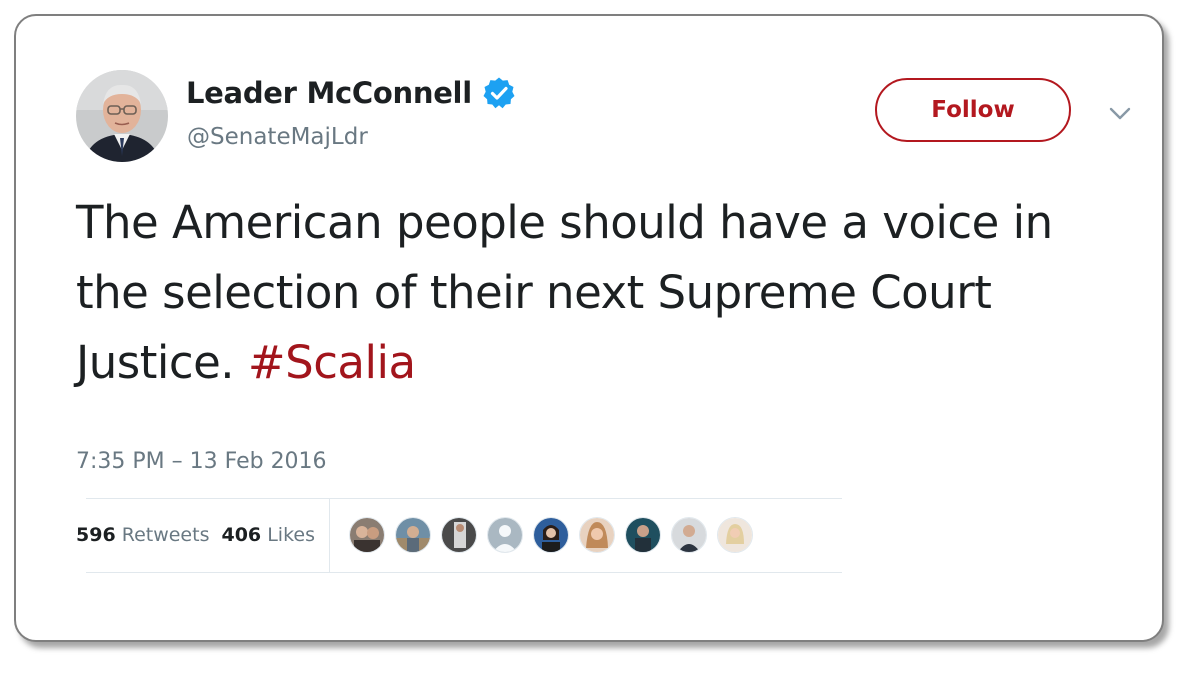  Describe the element at coordinates (96, 535) in the screenshot. I see `retweets-count: 596` at that location.